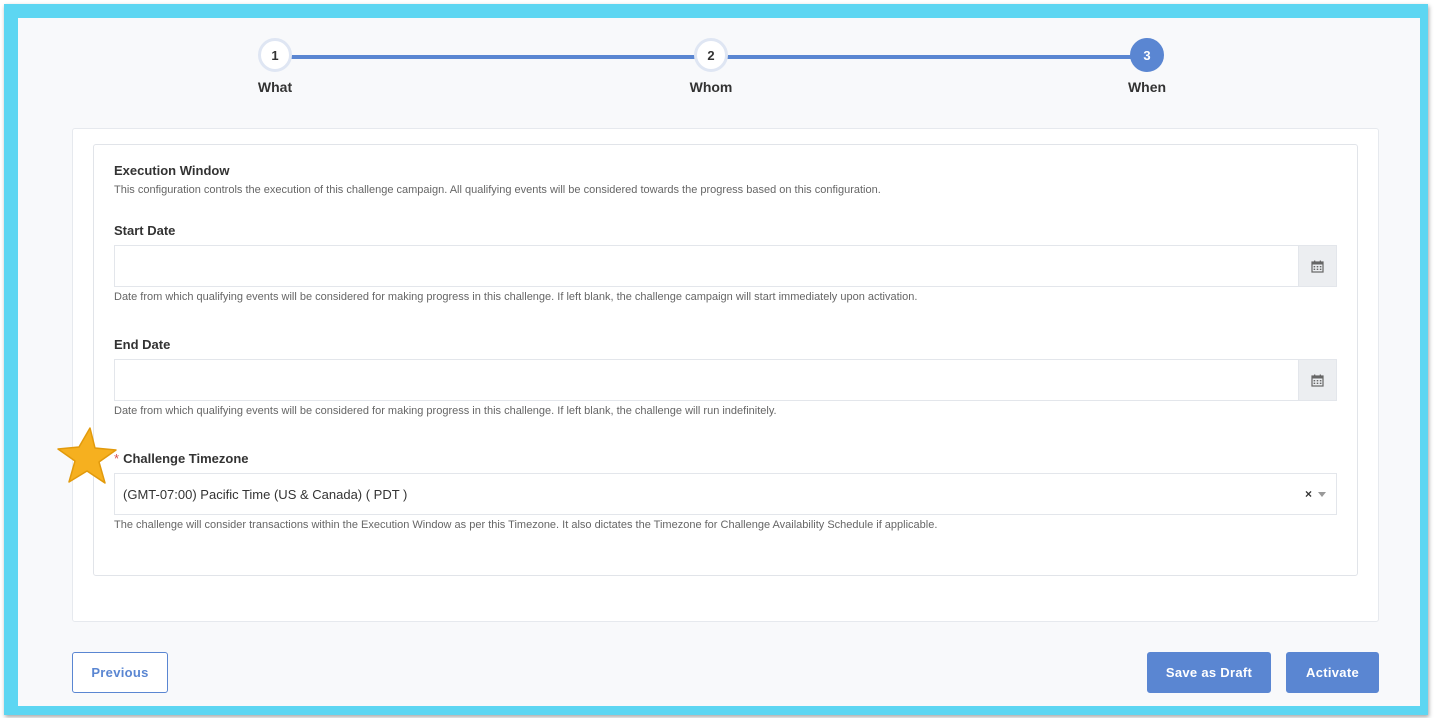  What do you see at coordinates (142, 344) in the screenshot?
I see `end-date-label: End Date` at bounding box center [142, 344].